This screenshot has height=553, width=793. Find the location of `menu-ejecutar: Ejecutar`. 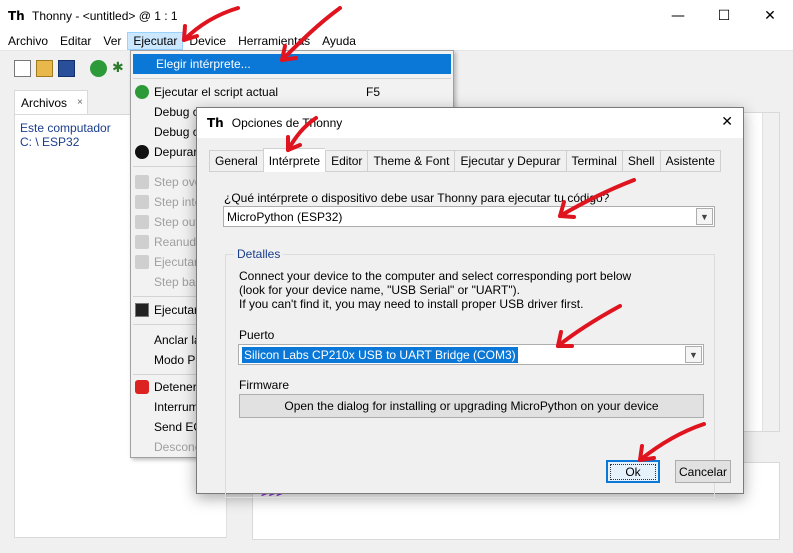

menu-ejecutar: Ejecutar is located at coordinates (155, 40).